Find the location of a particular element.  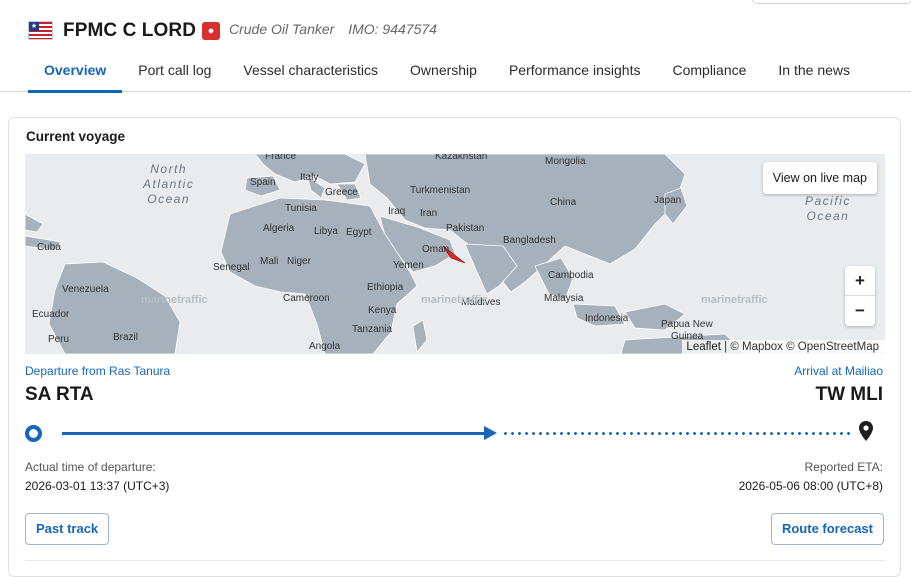

zoom-control: + − is located at coordinates (860, 296).